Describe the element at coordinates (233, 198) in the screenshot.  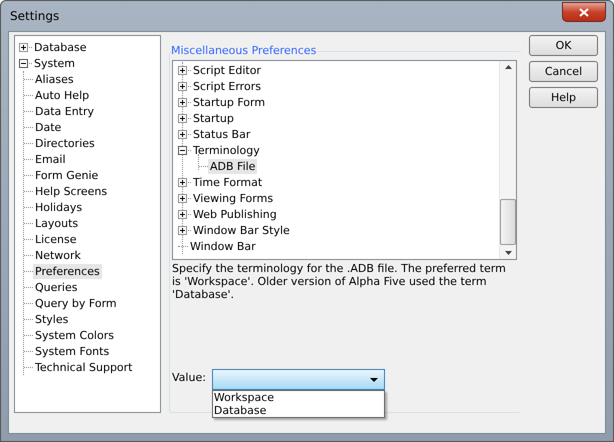
I see `tree-item: Viewing Forms` at that location.